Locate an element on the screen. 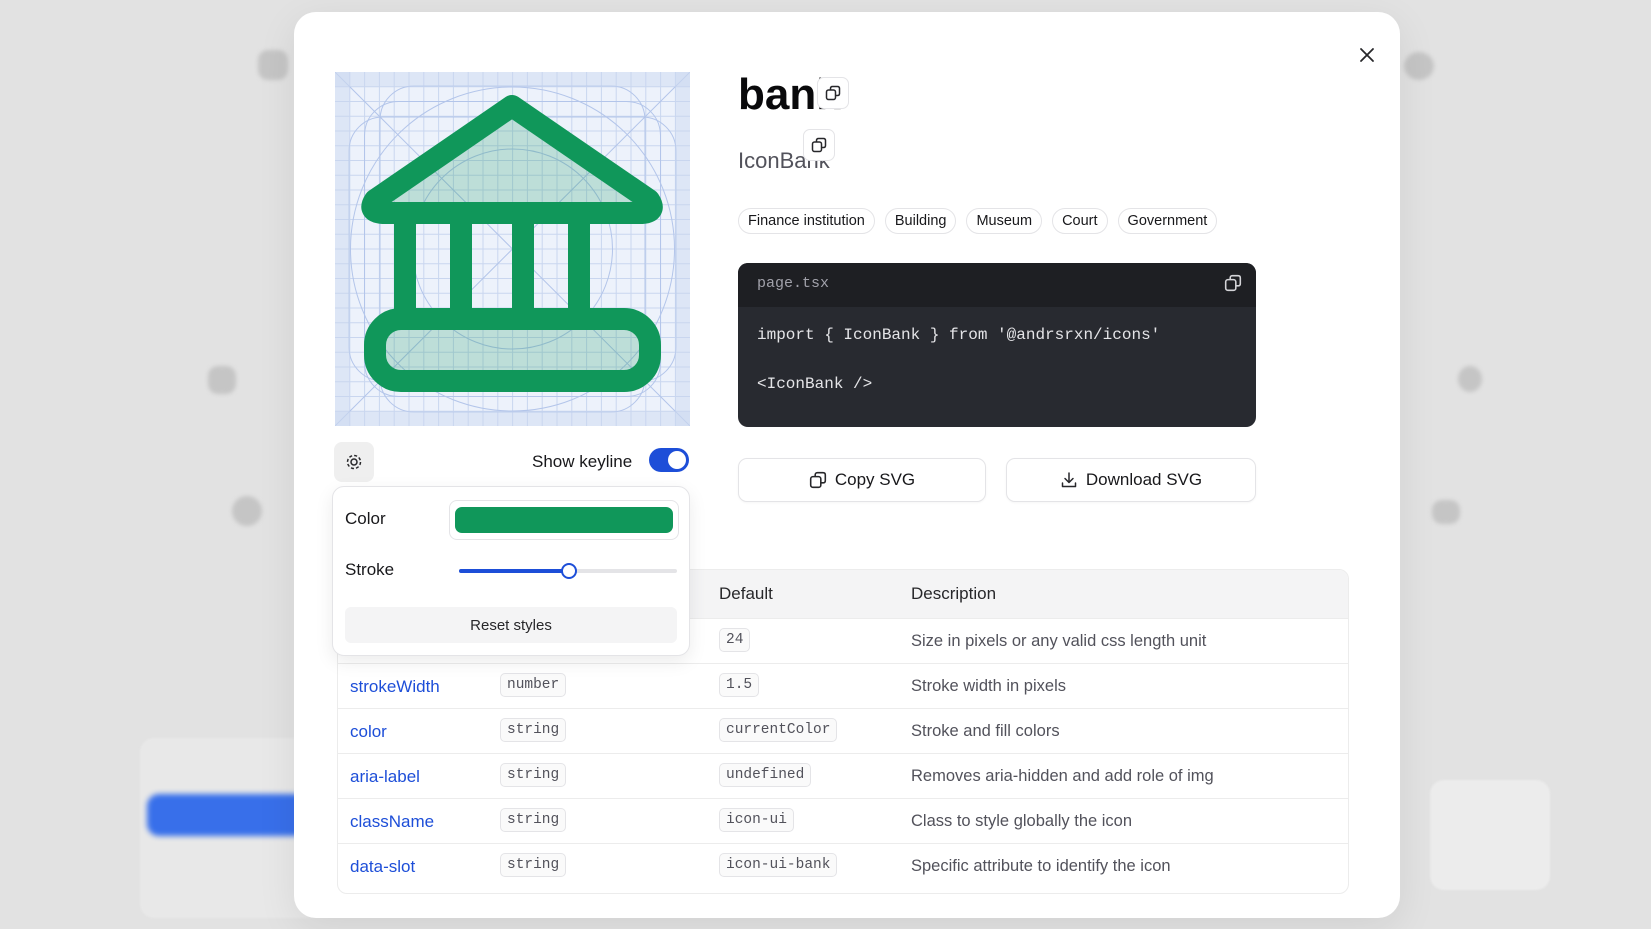 This screenshot has width=1651, height=929. code-usage-line: <IconBank /> is located at coordinates (815, 384).